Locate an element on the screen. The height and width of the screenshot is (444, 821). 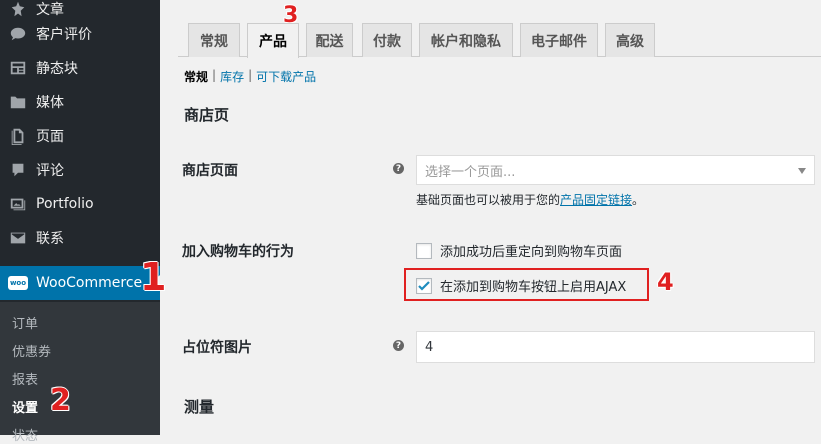
comment-icon is located at coordinates (18, 170).